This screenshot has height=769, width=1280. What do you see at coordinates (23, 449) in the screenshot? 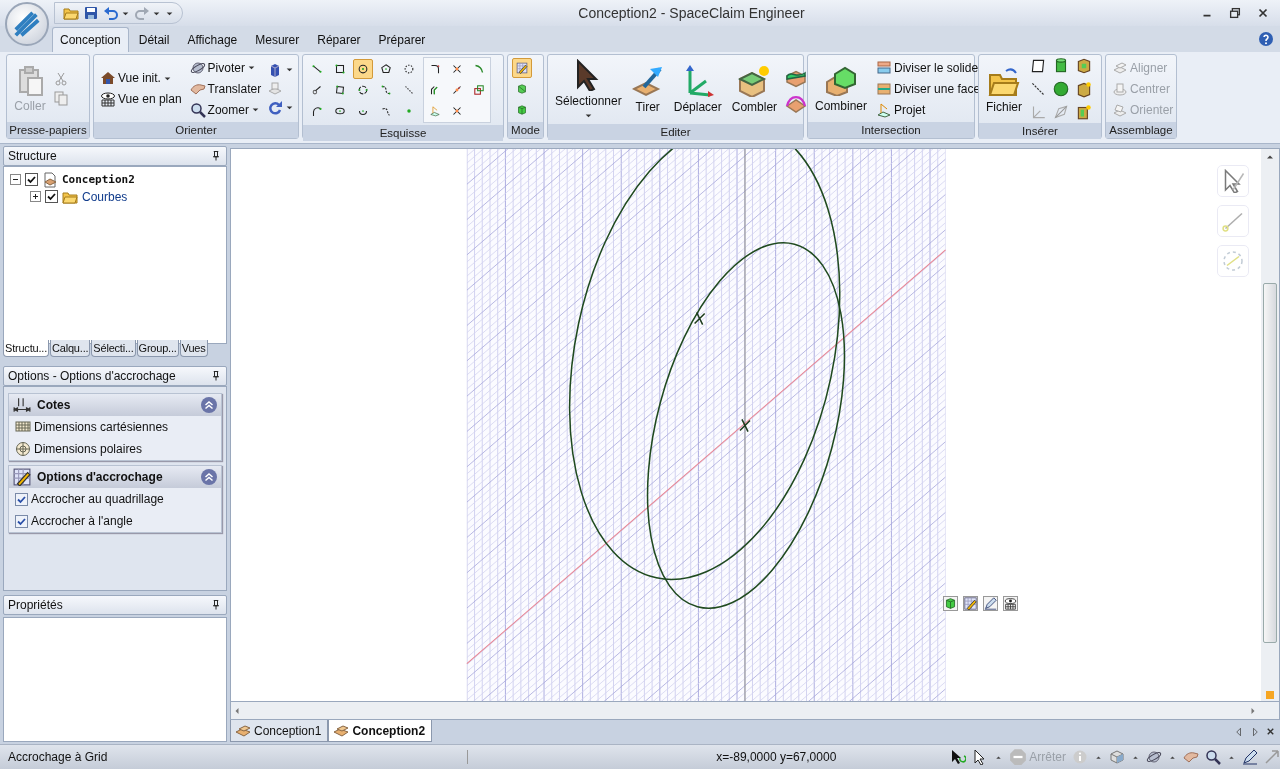
I see `polar-grid-icon` at bounding box center [23, 449].